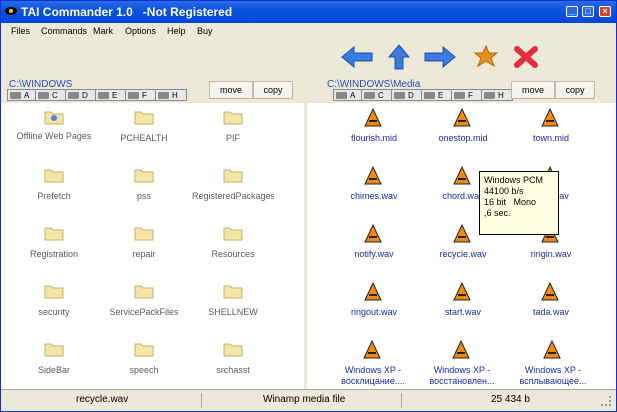 The width and height of the screenshot is (617, 412). I want to click on maximize-button: □, so click(588, 11).